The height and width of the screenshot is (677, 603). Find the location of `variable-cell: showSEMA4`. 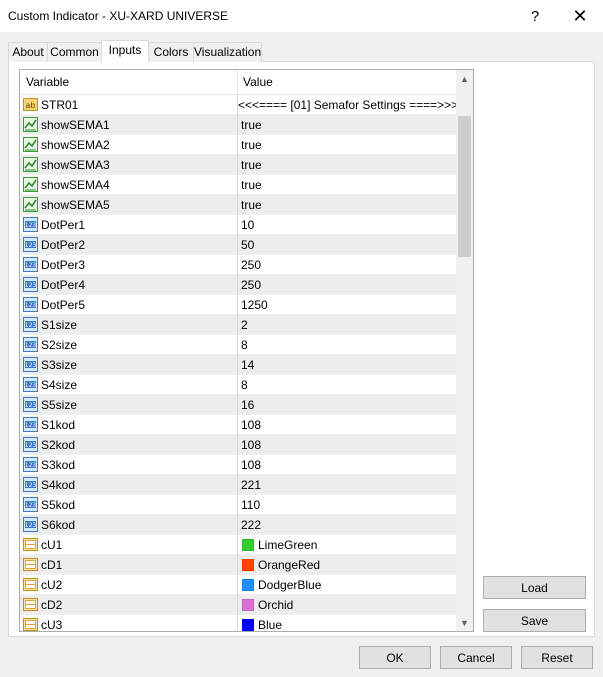

variable-cell: showSEMA4 is located at coordinates (129, 185).